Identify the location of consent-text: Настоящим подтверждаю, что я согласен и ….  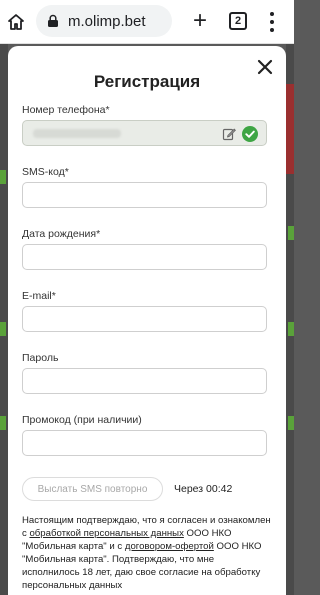
(148, 553).